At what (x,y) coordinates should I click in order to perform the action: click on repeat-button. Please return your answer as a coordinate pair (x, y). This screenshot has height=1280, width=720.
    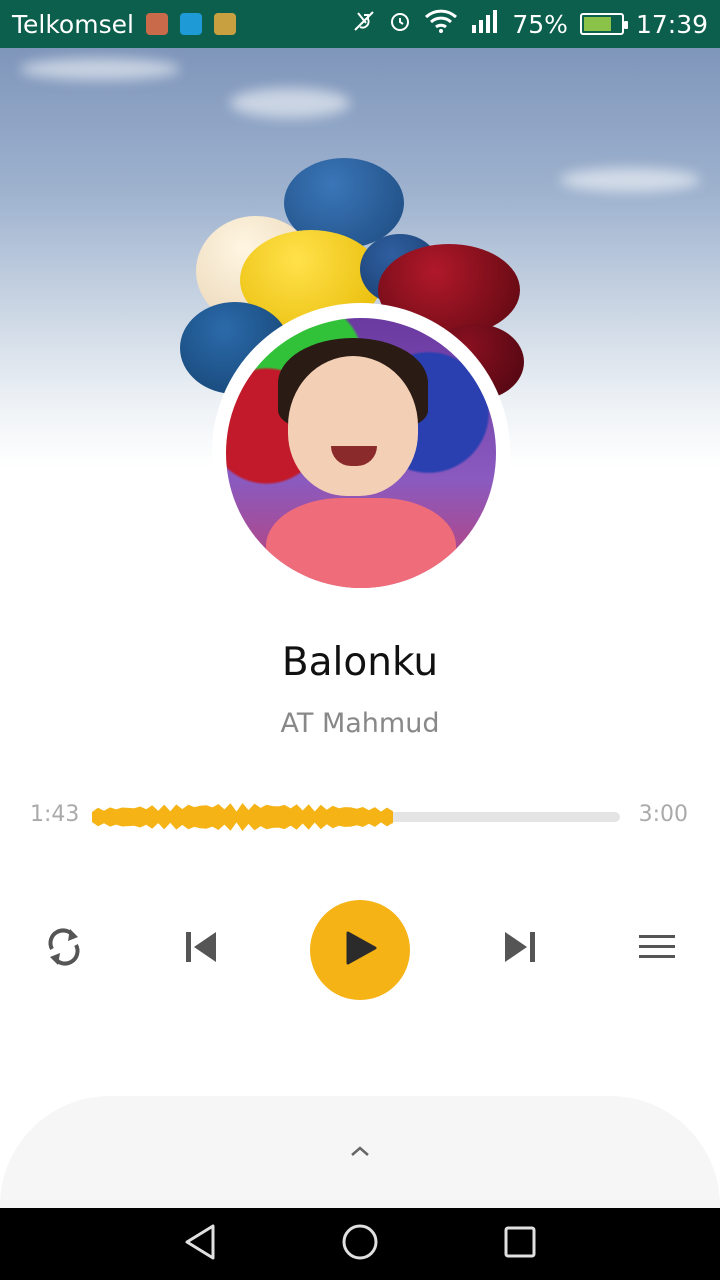
    Looking at the image, I should click on (64, 949).